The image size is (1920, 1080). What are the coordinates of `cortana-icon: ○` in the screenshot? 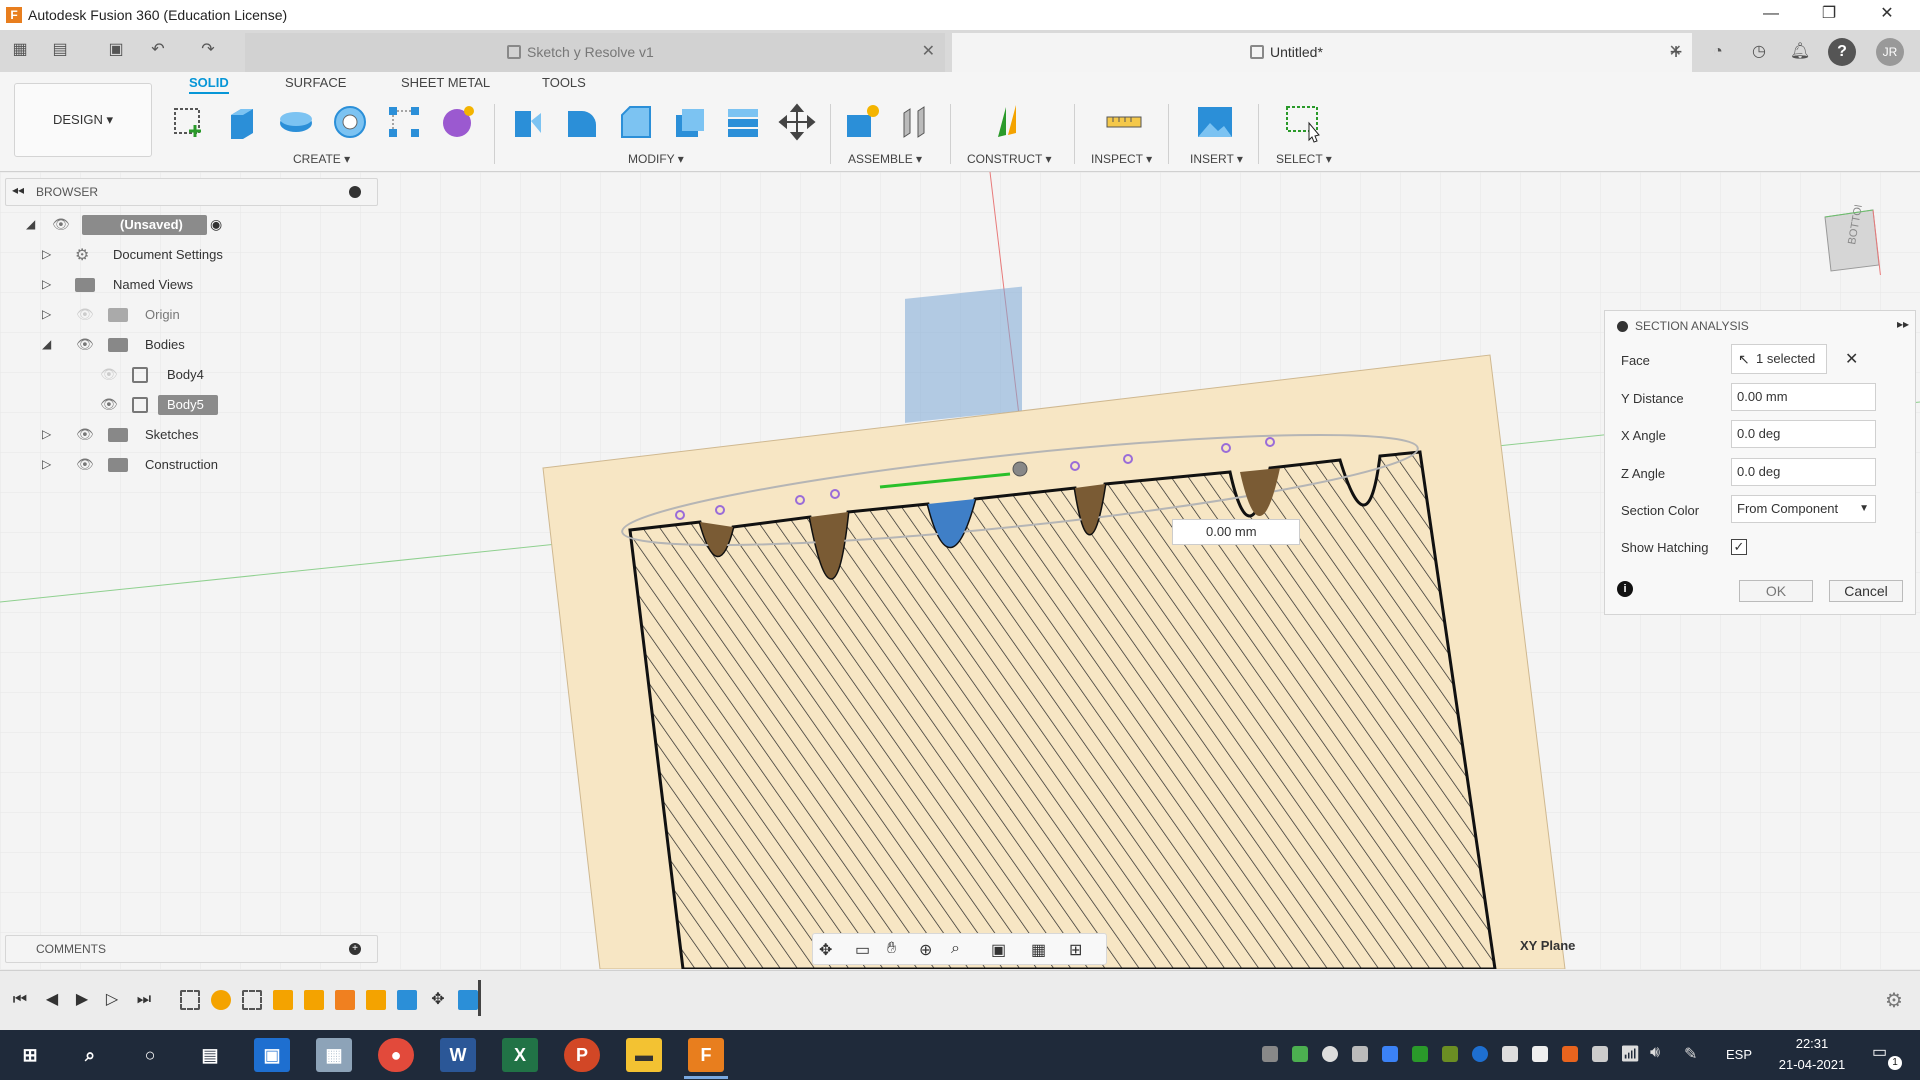 It's located at (150, 1055).